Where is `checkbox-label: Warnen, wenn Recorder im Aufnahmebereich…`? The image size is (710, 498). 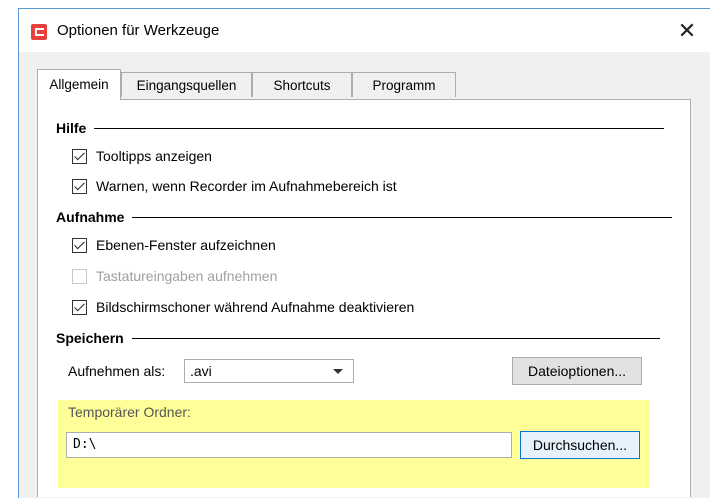 checkbox-label: Warnen, wenn Recorder im Aufnahmebereich… is located at coordinates (246, 186).